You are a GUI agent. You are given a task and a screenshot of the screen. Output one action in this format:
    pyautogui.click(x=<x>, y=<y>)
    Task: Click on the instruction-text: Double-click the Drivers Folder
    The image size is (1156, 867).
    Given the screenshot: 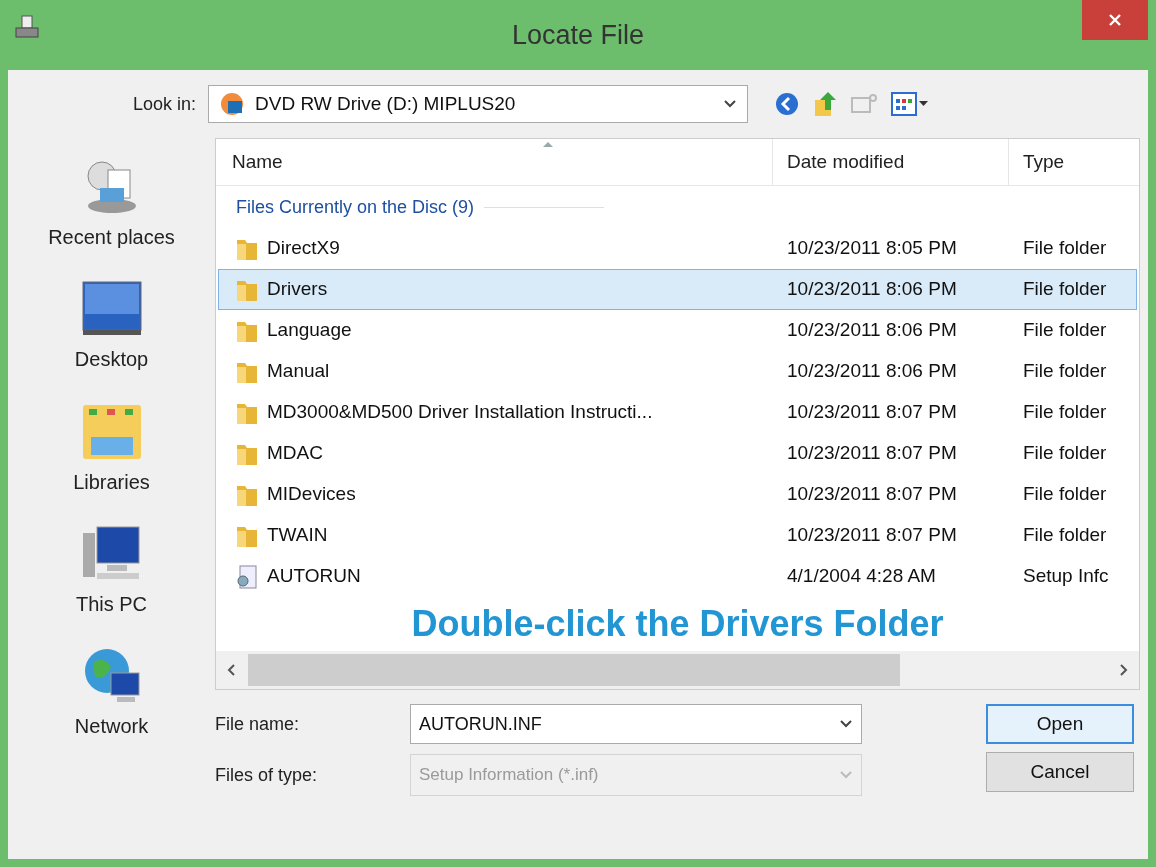 What is the action you would take?
    pyautogui.click(x=677, y=624)
    